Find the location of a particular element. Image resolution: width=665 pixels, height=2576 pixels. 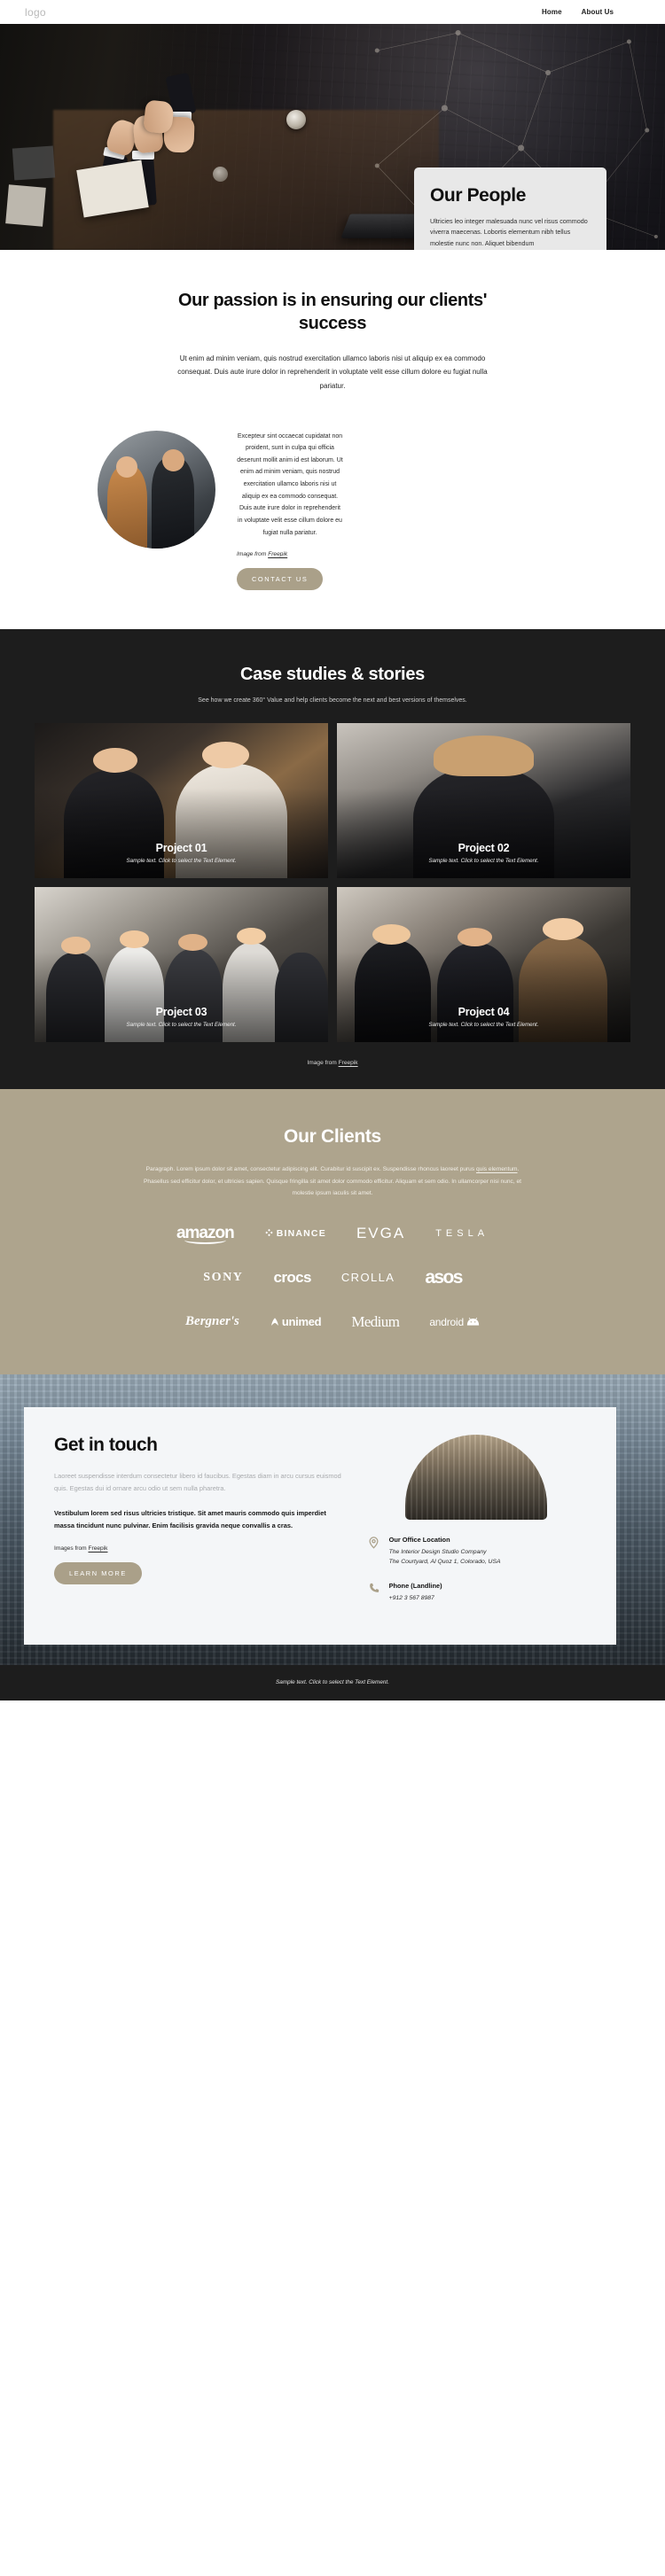

cases-credit-link: Freepik is located at coordinates (349, 1063).